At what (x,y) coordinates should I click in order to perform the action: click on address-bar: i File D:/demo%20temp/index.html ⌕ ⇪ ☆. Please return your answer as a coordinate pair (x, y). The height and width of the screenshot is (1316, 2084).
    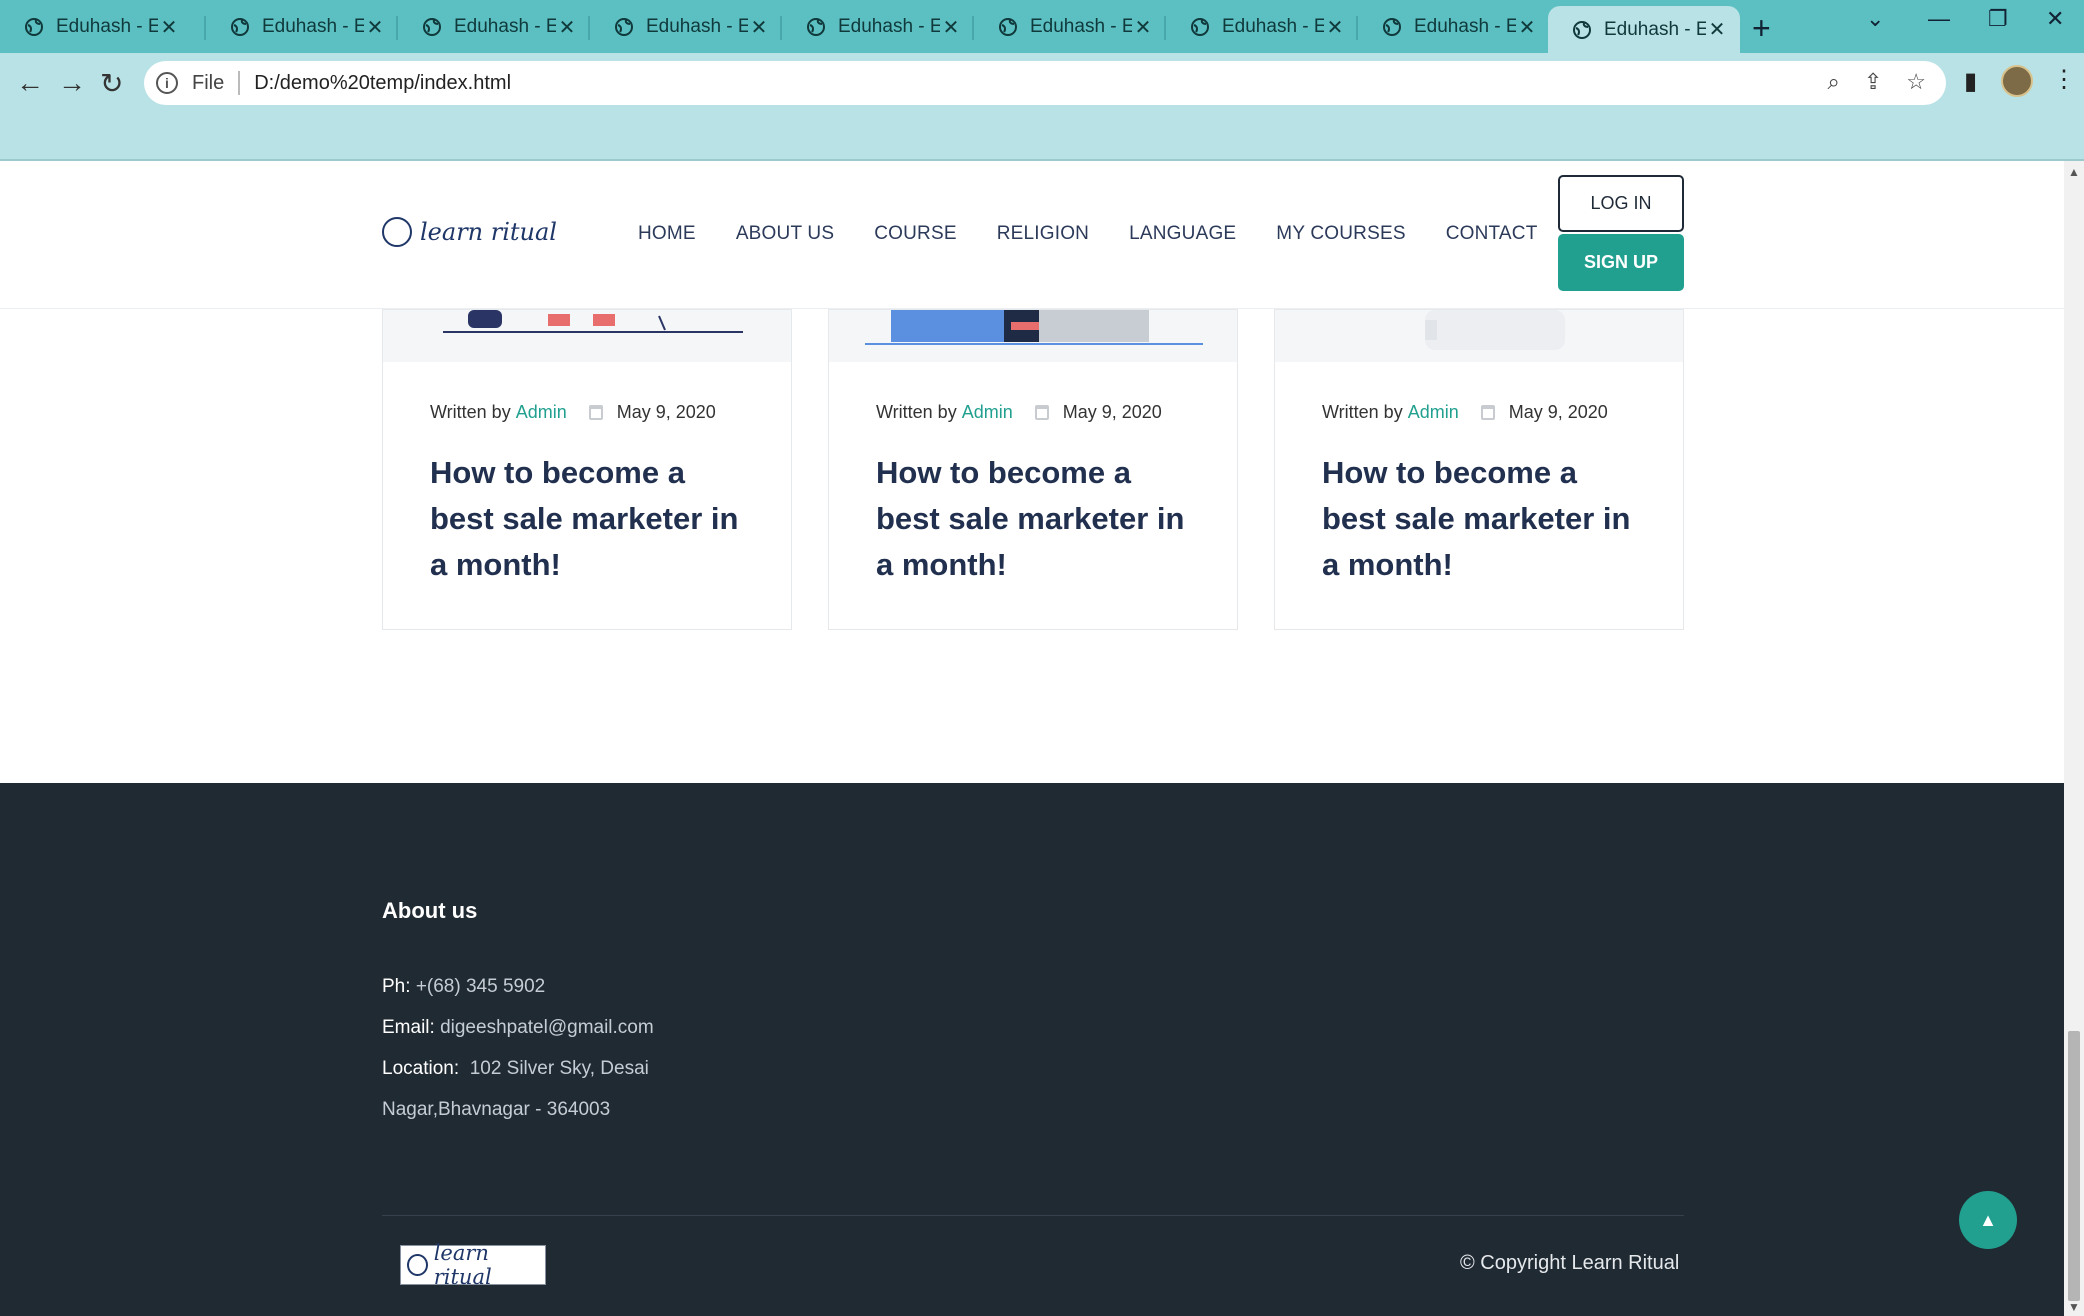
    Looking at the image, I should click on (1045, 83).